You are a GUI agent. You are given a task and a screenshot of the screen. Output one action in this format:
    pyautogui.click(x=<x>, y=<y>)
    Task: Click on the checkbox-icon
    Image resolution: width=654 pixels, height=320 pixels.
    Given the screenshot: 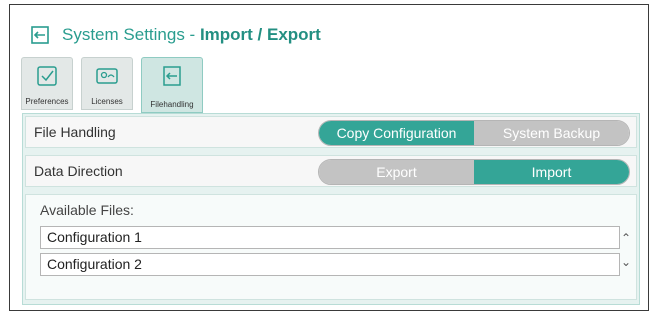 What is the action you would take?
    pyautogui.click(x=47, y=76)
    